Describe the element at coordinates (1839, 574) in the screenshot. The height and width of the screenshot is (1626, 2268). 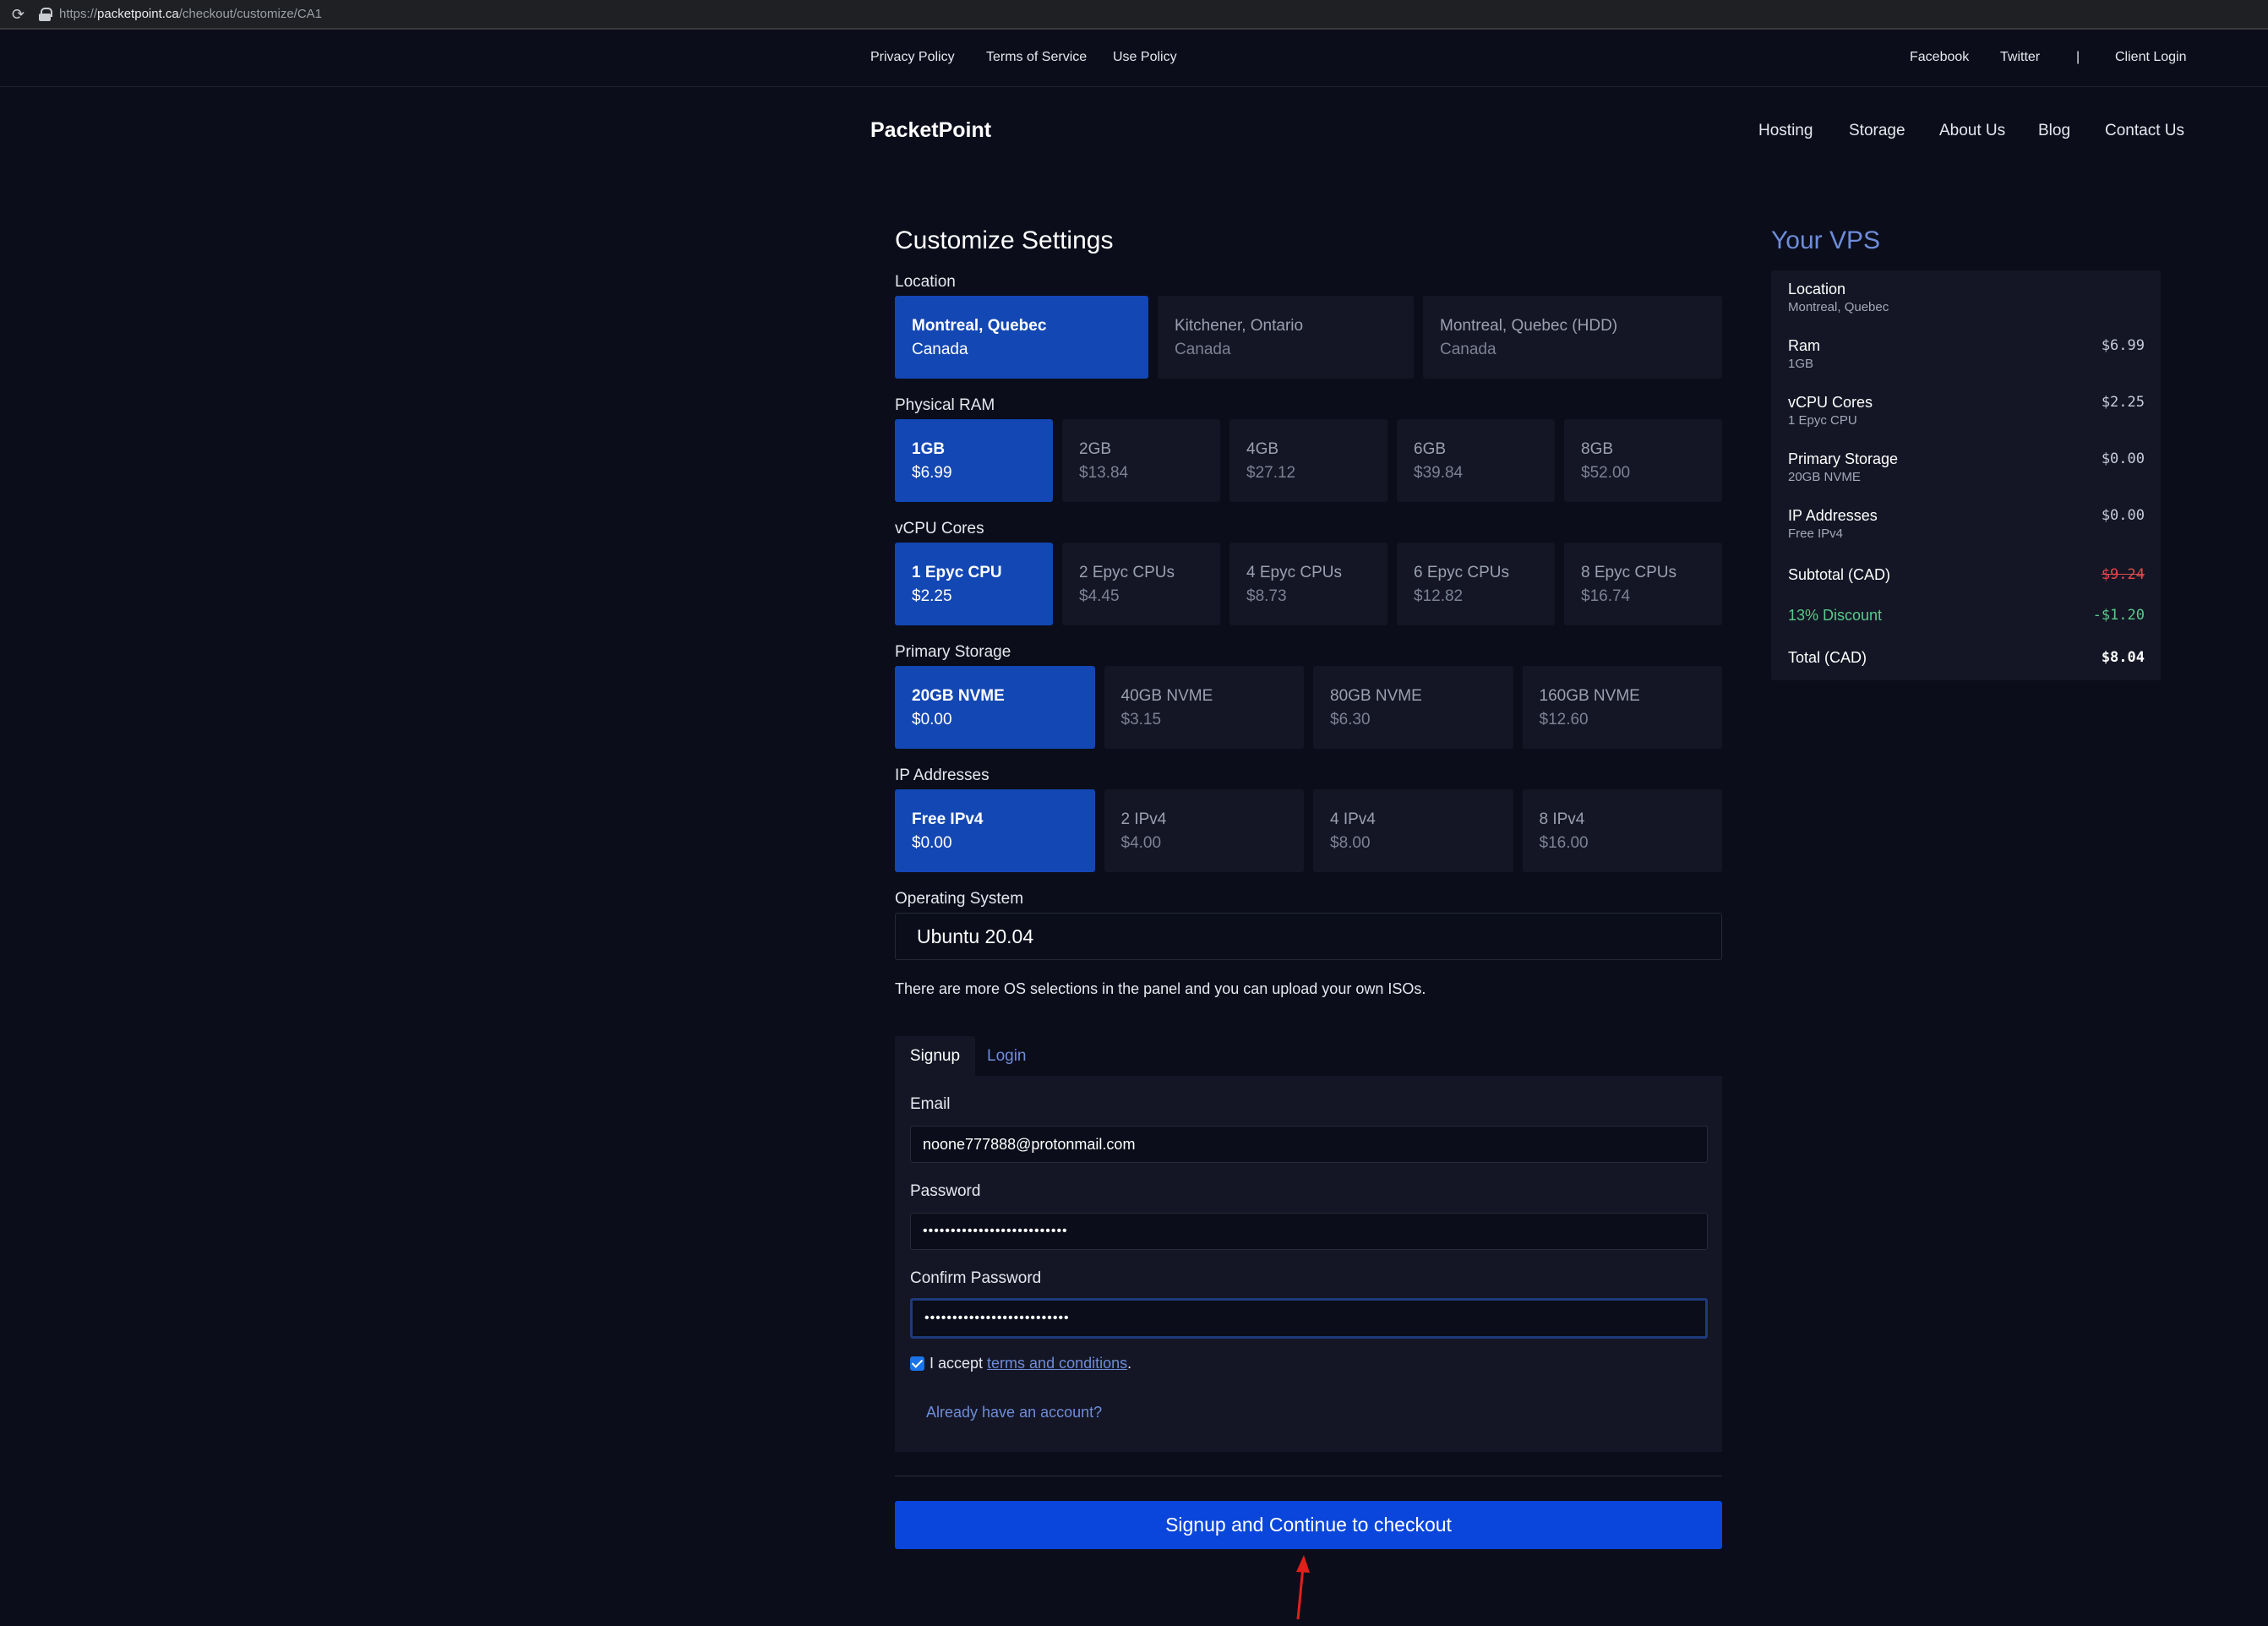
I see `subtotal-label: Subtotal (CAD)` at that location.